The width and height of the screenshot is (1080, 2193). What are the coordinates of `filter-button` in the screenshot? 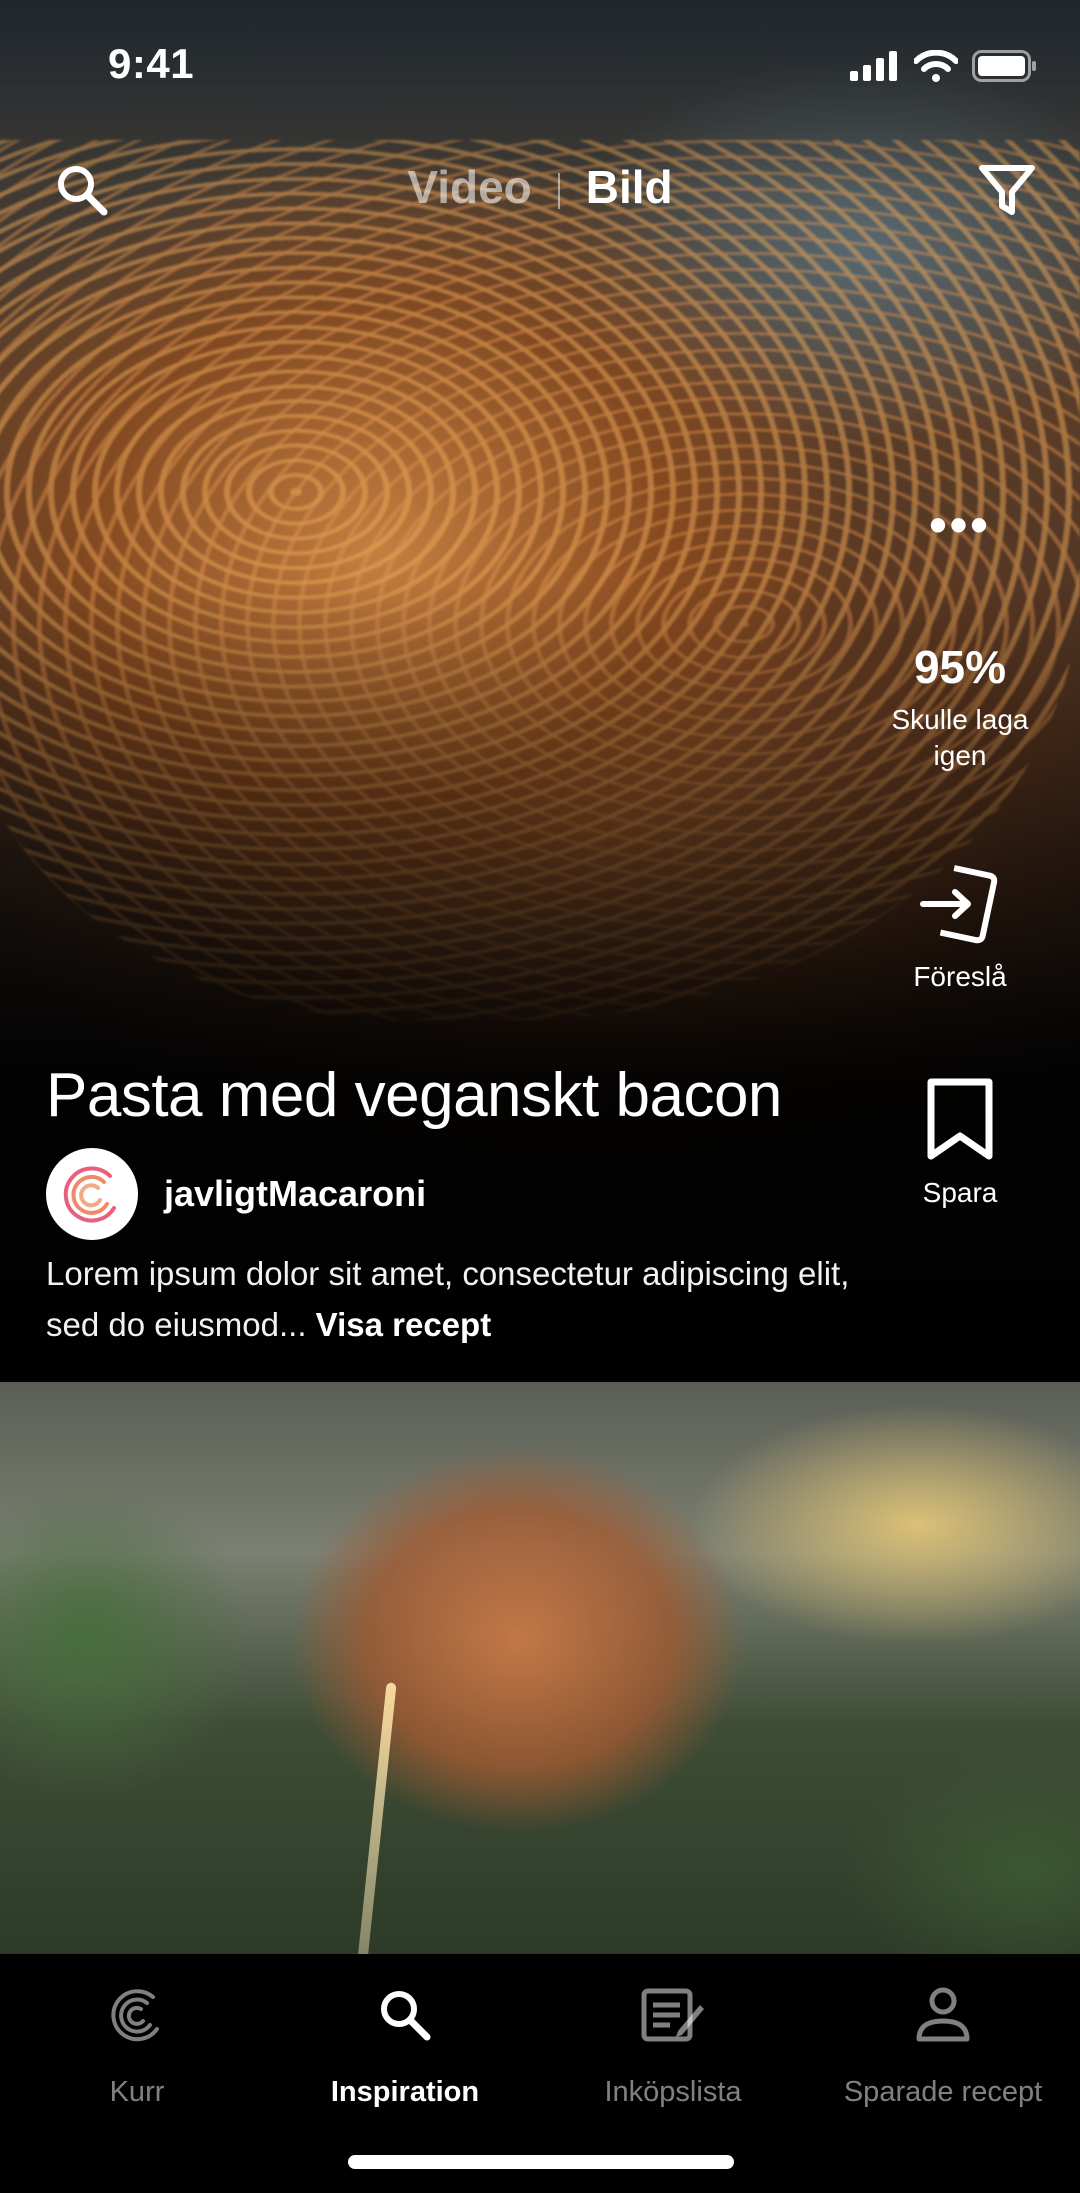 It's located at (1007, 191).